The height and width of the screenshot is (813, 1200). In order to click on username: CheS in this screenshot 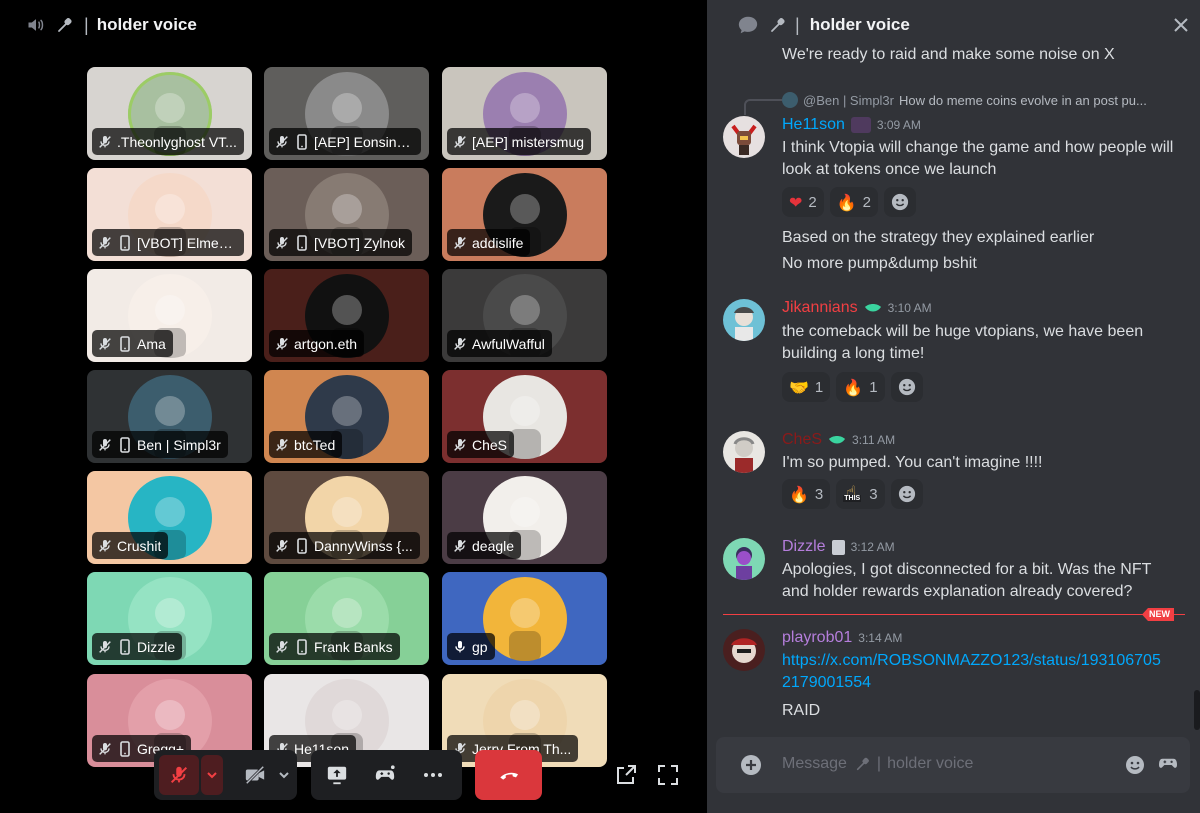, I will do `click(802, 440)`.